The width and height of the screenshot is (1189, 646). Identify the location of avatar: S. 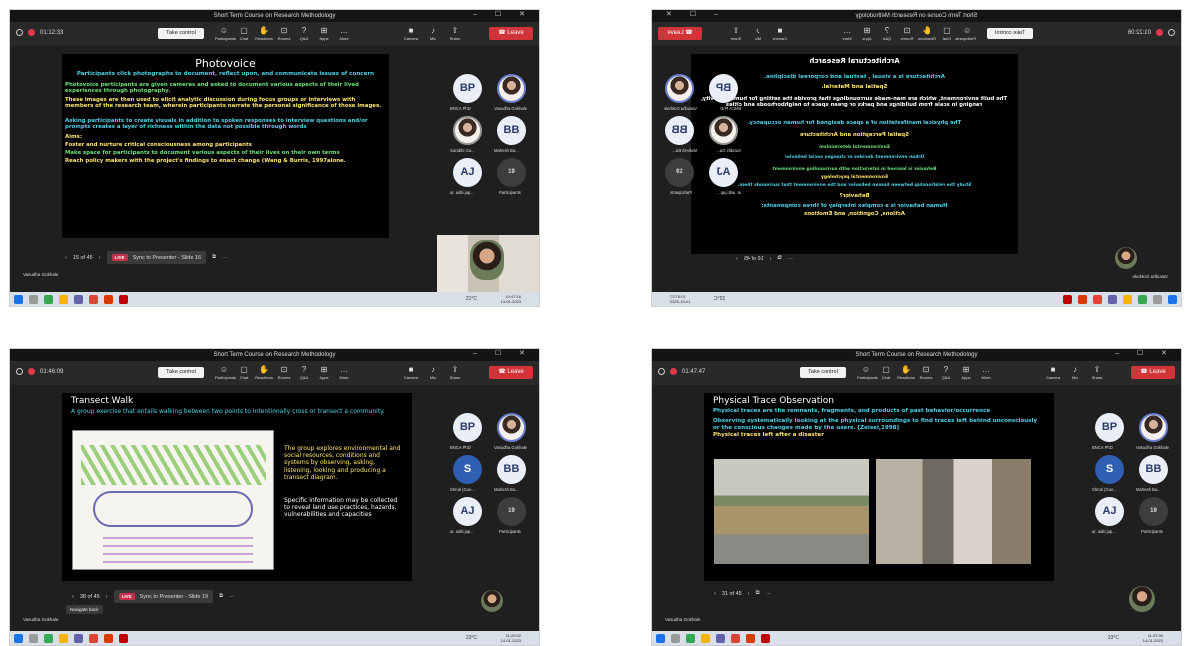
(1109, 469).